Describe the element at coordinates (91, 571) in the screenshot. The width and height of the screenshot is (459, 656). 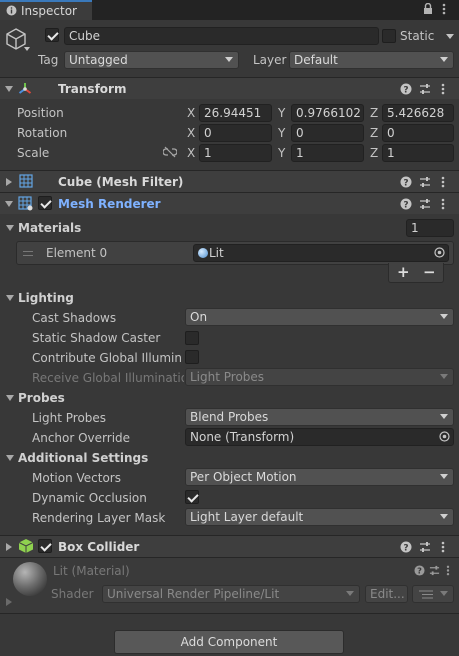
I see `material-title: Lit (Material)` at that location.